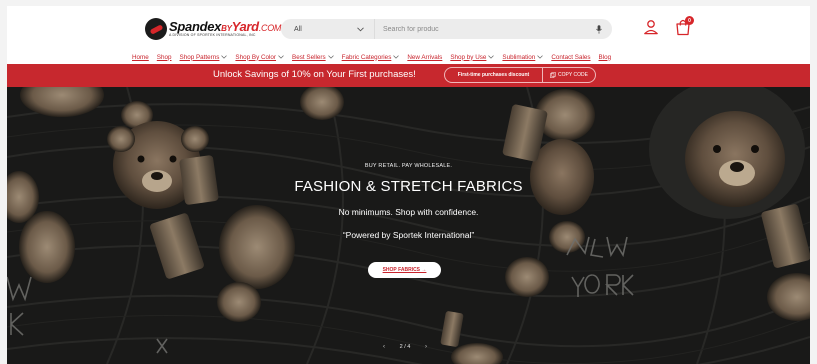 The width and height of the screenshot is (817, 364). What do you see at coordinates (313, 57) in the screenshot?
I see `nav-item-best-sellers: Best Sellers` at bounding box center [313, 57].